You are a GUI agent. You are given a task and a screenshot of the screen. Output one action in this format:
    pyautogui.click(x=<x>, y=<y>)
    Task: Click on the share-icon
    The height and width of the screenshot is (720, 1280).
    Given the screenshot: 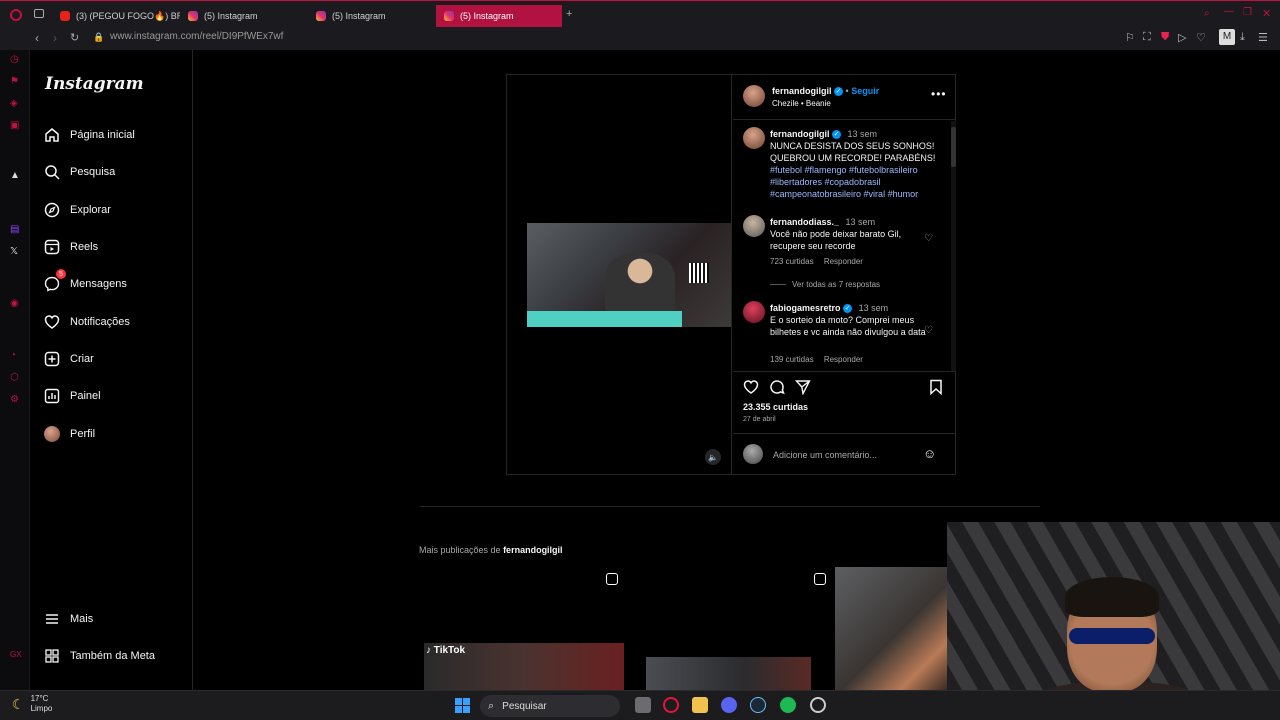 What is the action you would take?
    pyautogui.click(x=803, y=387)
    